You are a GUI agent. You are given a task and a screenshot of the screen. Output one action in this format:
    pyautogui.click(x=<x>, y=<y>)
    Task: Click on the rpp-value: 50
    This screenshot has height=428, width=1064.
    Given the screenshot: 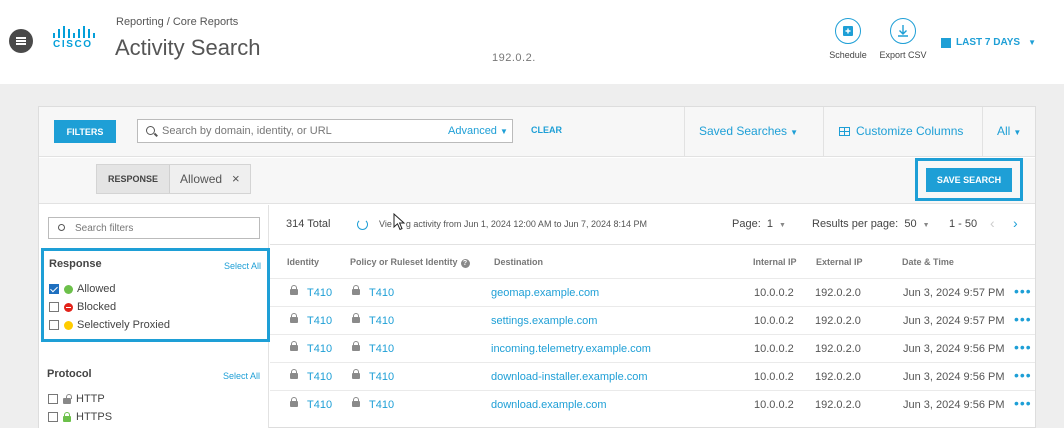 What is the action you would take?
    pyautogui.click(x=910, y=224)
    